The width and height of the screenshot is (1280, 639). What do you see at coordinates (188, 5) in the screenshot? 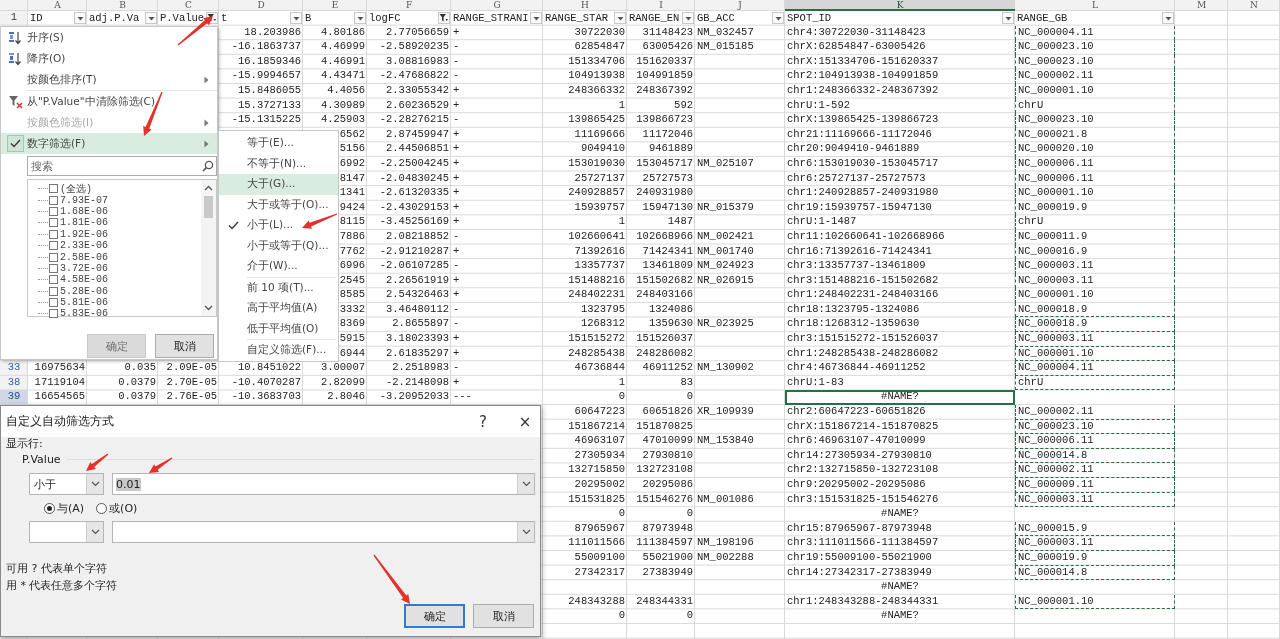
I see `column-header: C` at bounding box center [188, 5].